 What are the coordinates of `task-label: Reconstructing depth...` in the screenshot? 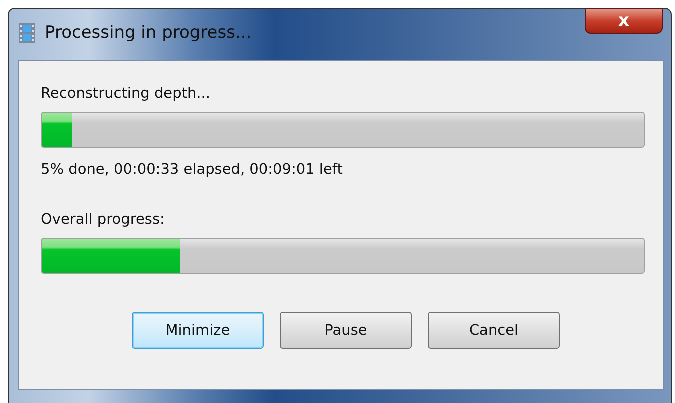 It's located at (126, 94).